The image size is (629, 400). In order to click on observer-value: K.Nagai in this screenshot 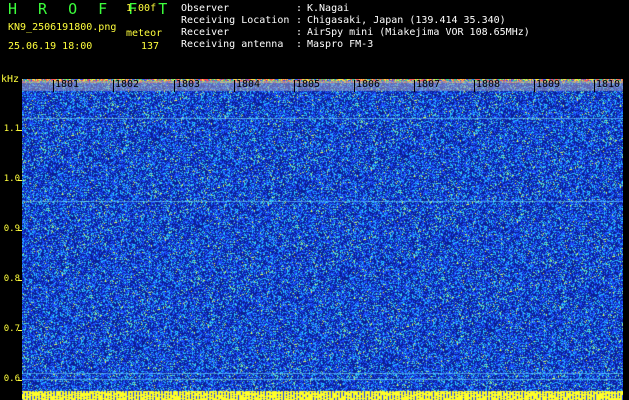, I will do `click(328, 8)`.